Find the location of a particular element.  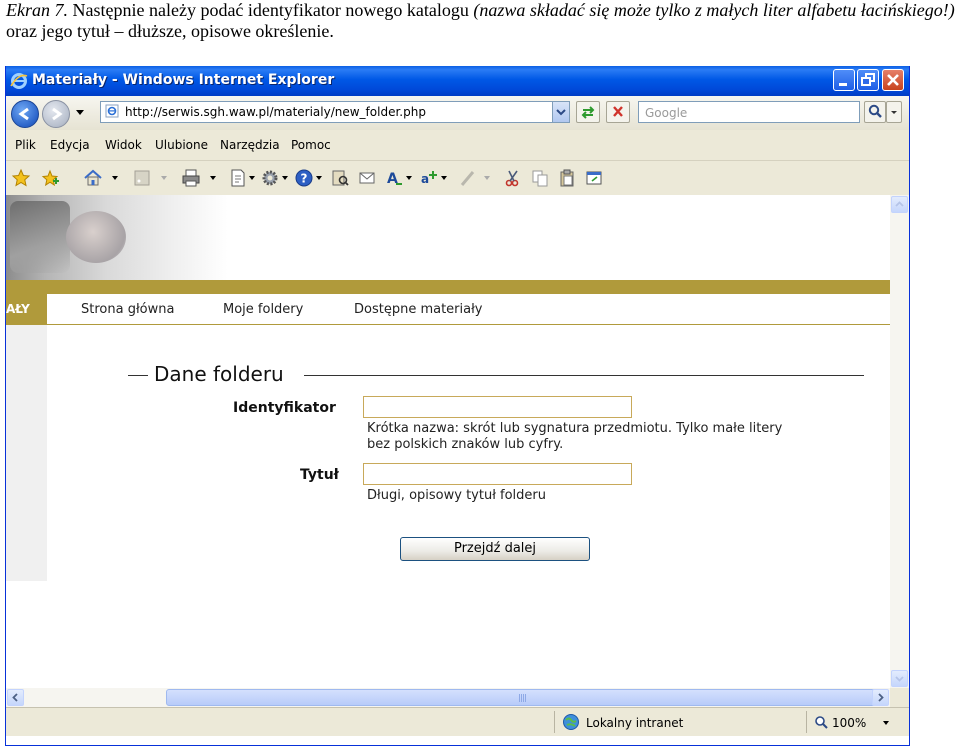

search-input is located at coordinates (750, 113).